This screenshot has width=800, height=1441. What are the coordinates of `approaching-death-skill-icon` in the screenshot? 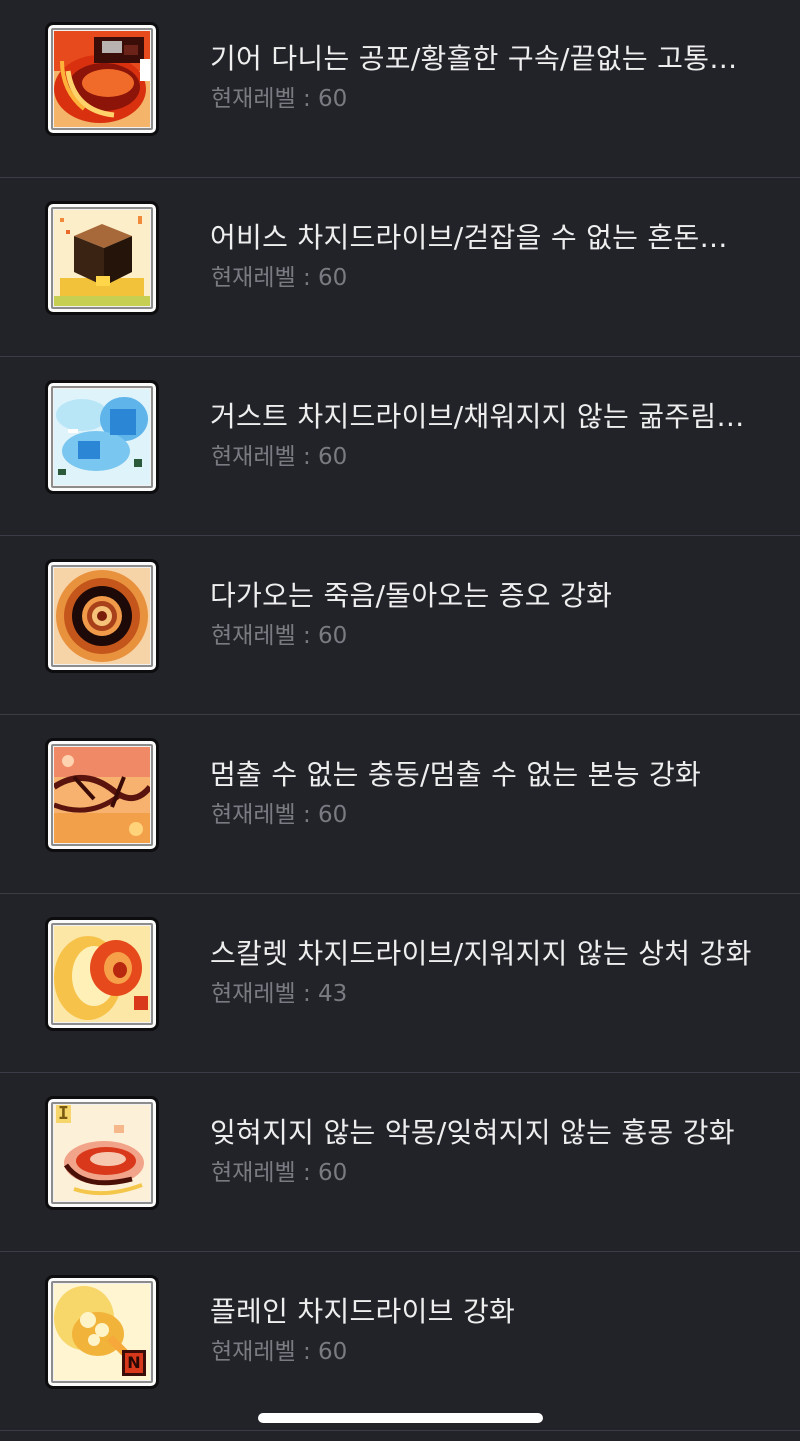 It's located at (102, 616).